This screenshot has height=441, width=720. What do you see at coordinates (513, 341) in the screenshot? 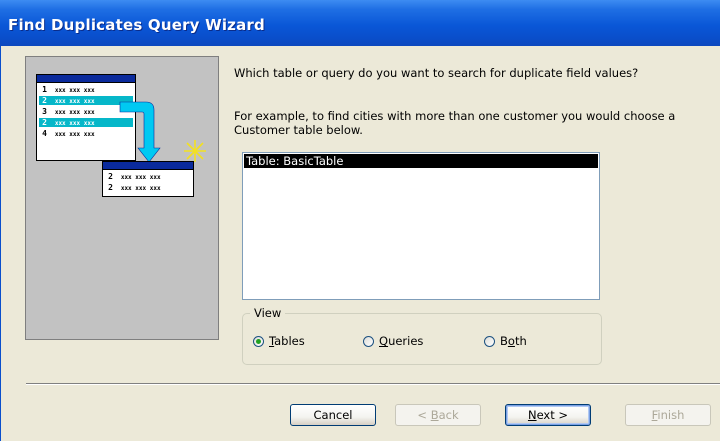
I see `radio-both-label: Both` at bounding box center [513, 341].